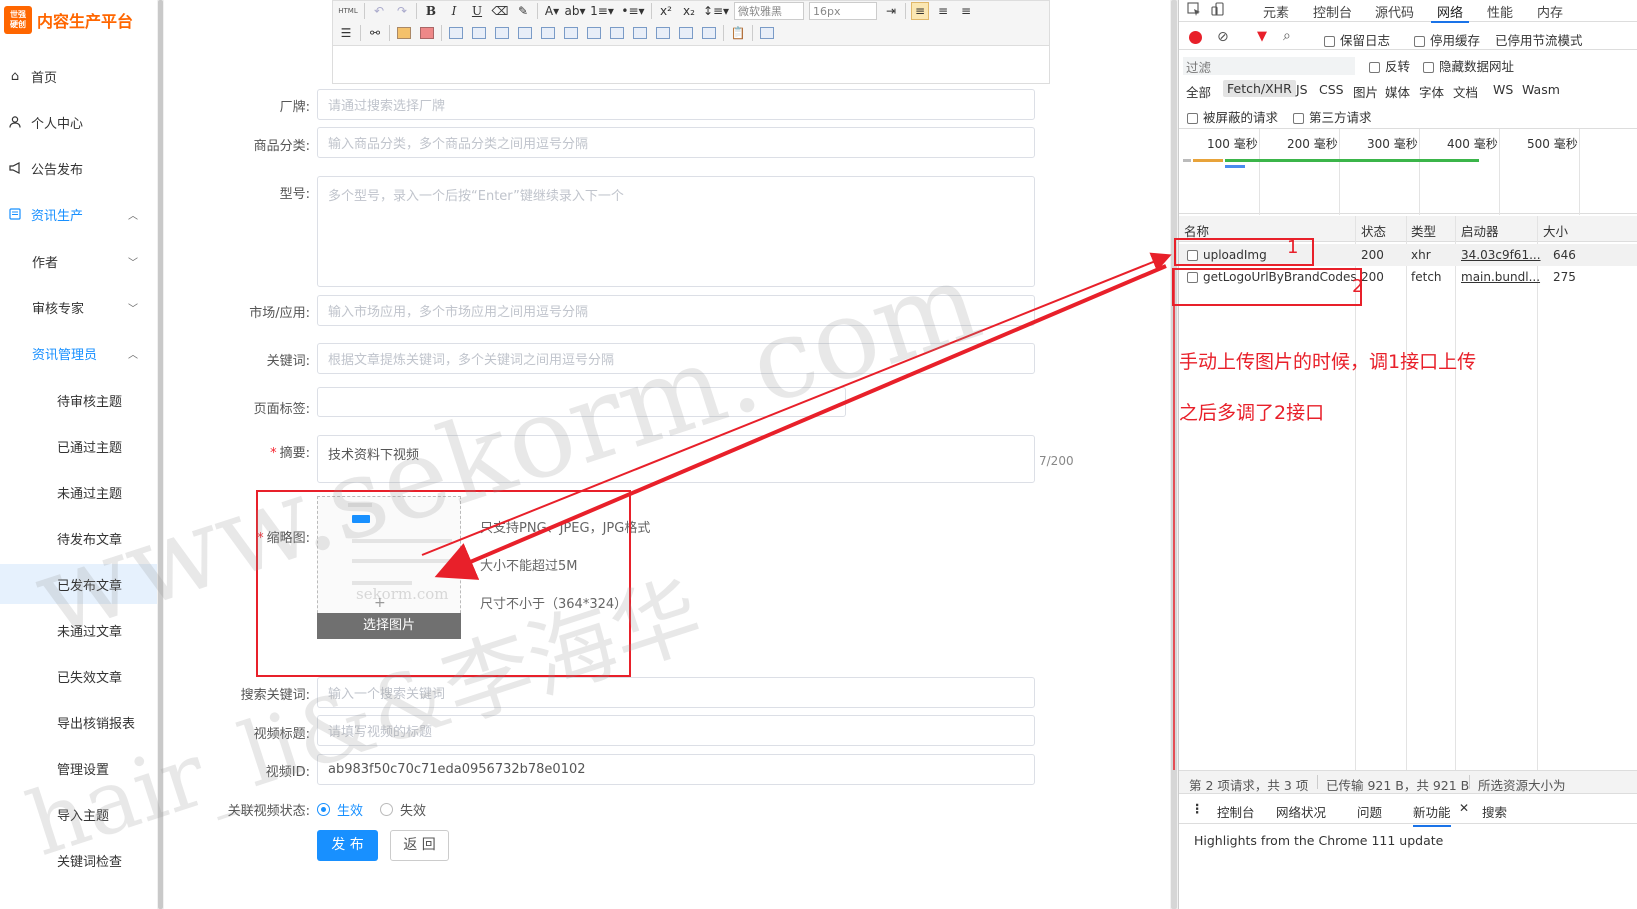 The height and width of the screenshot is (909, 1637). Describe the element at coordinates (1269, 66) in the screenshot. I see `filter-input: 过滤` at that location.